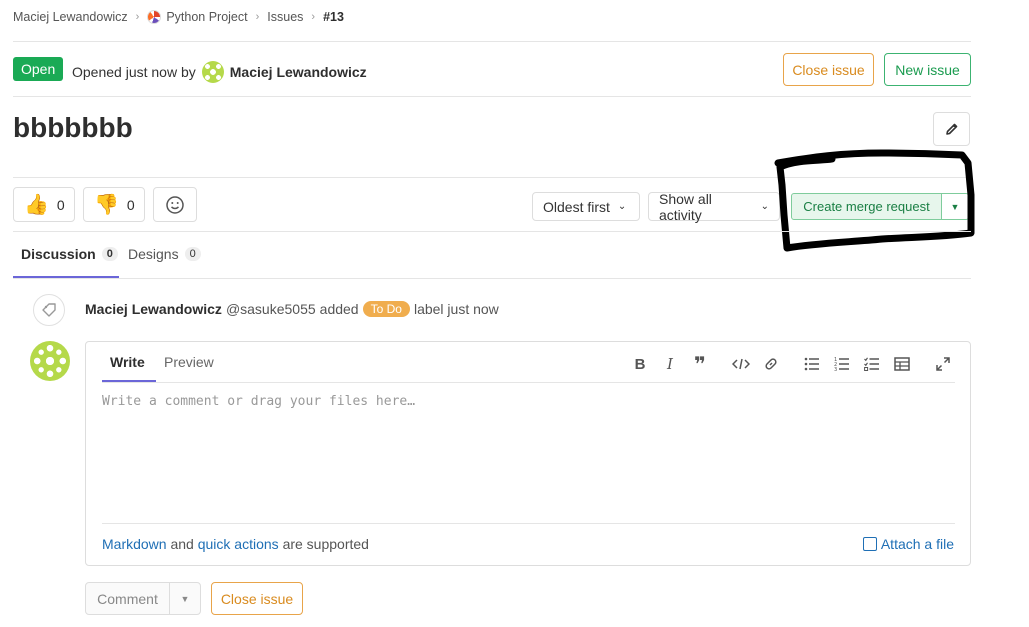 Image resolution: width=1029 pixels, height=627 pixels. I want to click on tab-designs-count: 0, so click(192, 254).